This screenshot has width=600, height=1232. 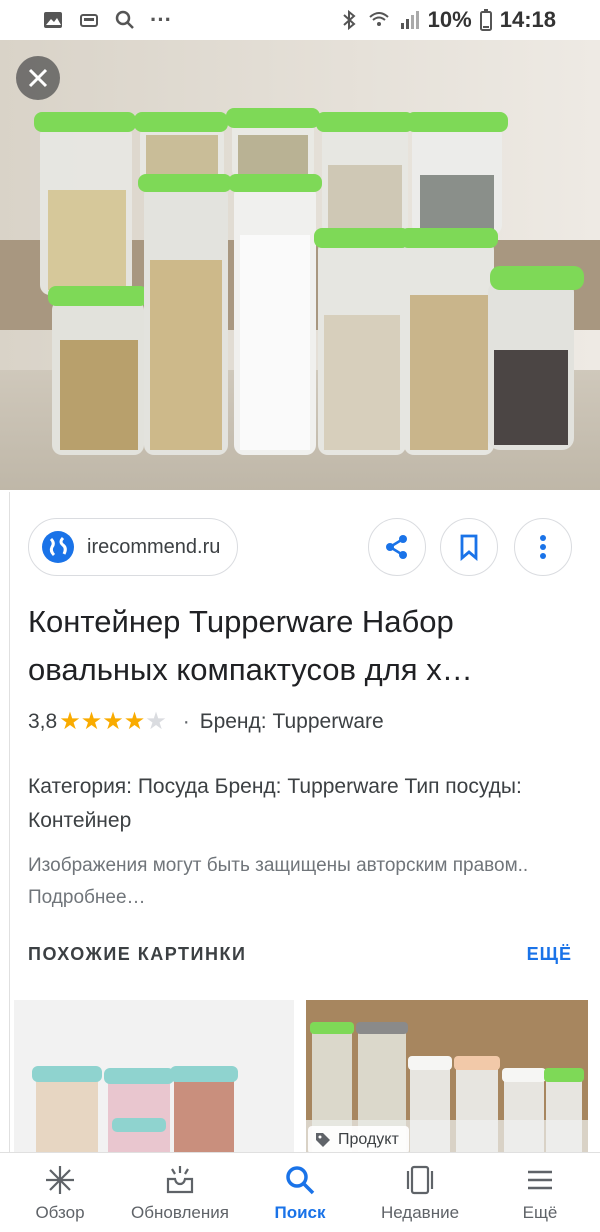 I want to click on similar-thumbnail, so click(x=154, y=1080).